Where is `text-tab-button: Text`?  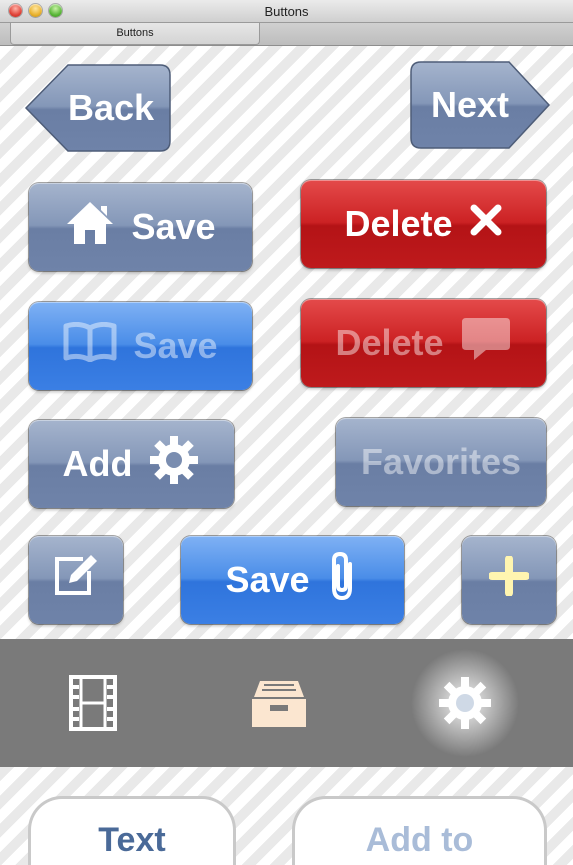 text-tab-button: Text is located at coordinates (132, 830).